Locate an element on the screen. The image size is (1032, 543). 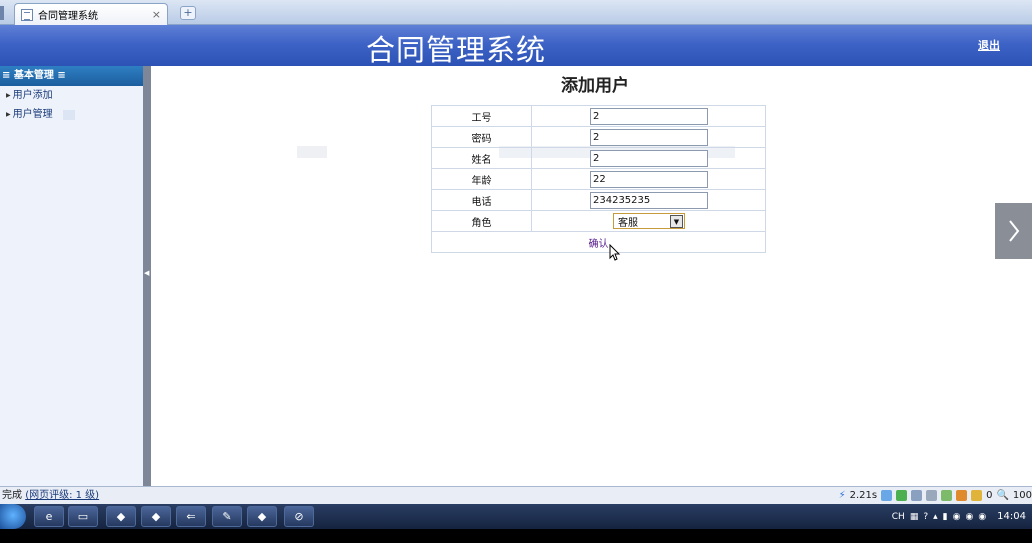
clock: 14:04 is located at coordinates (1011, 516).